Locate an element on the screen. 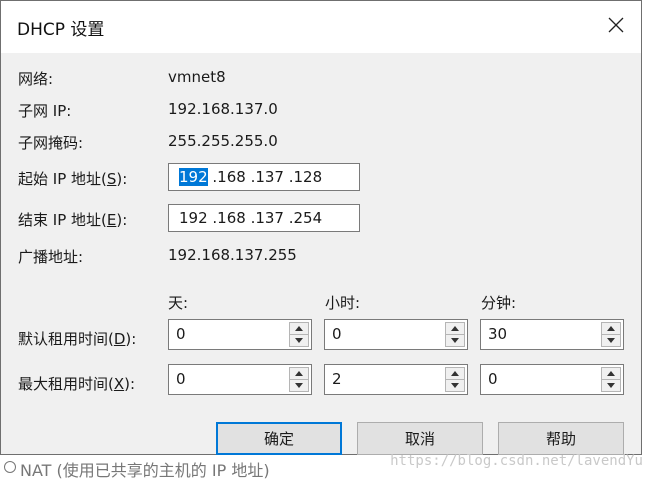 The image size is (649, 483). max-lease-minutes-spinbox: 0 is located at coordinates (552, 379).